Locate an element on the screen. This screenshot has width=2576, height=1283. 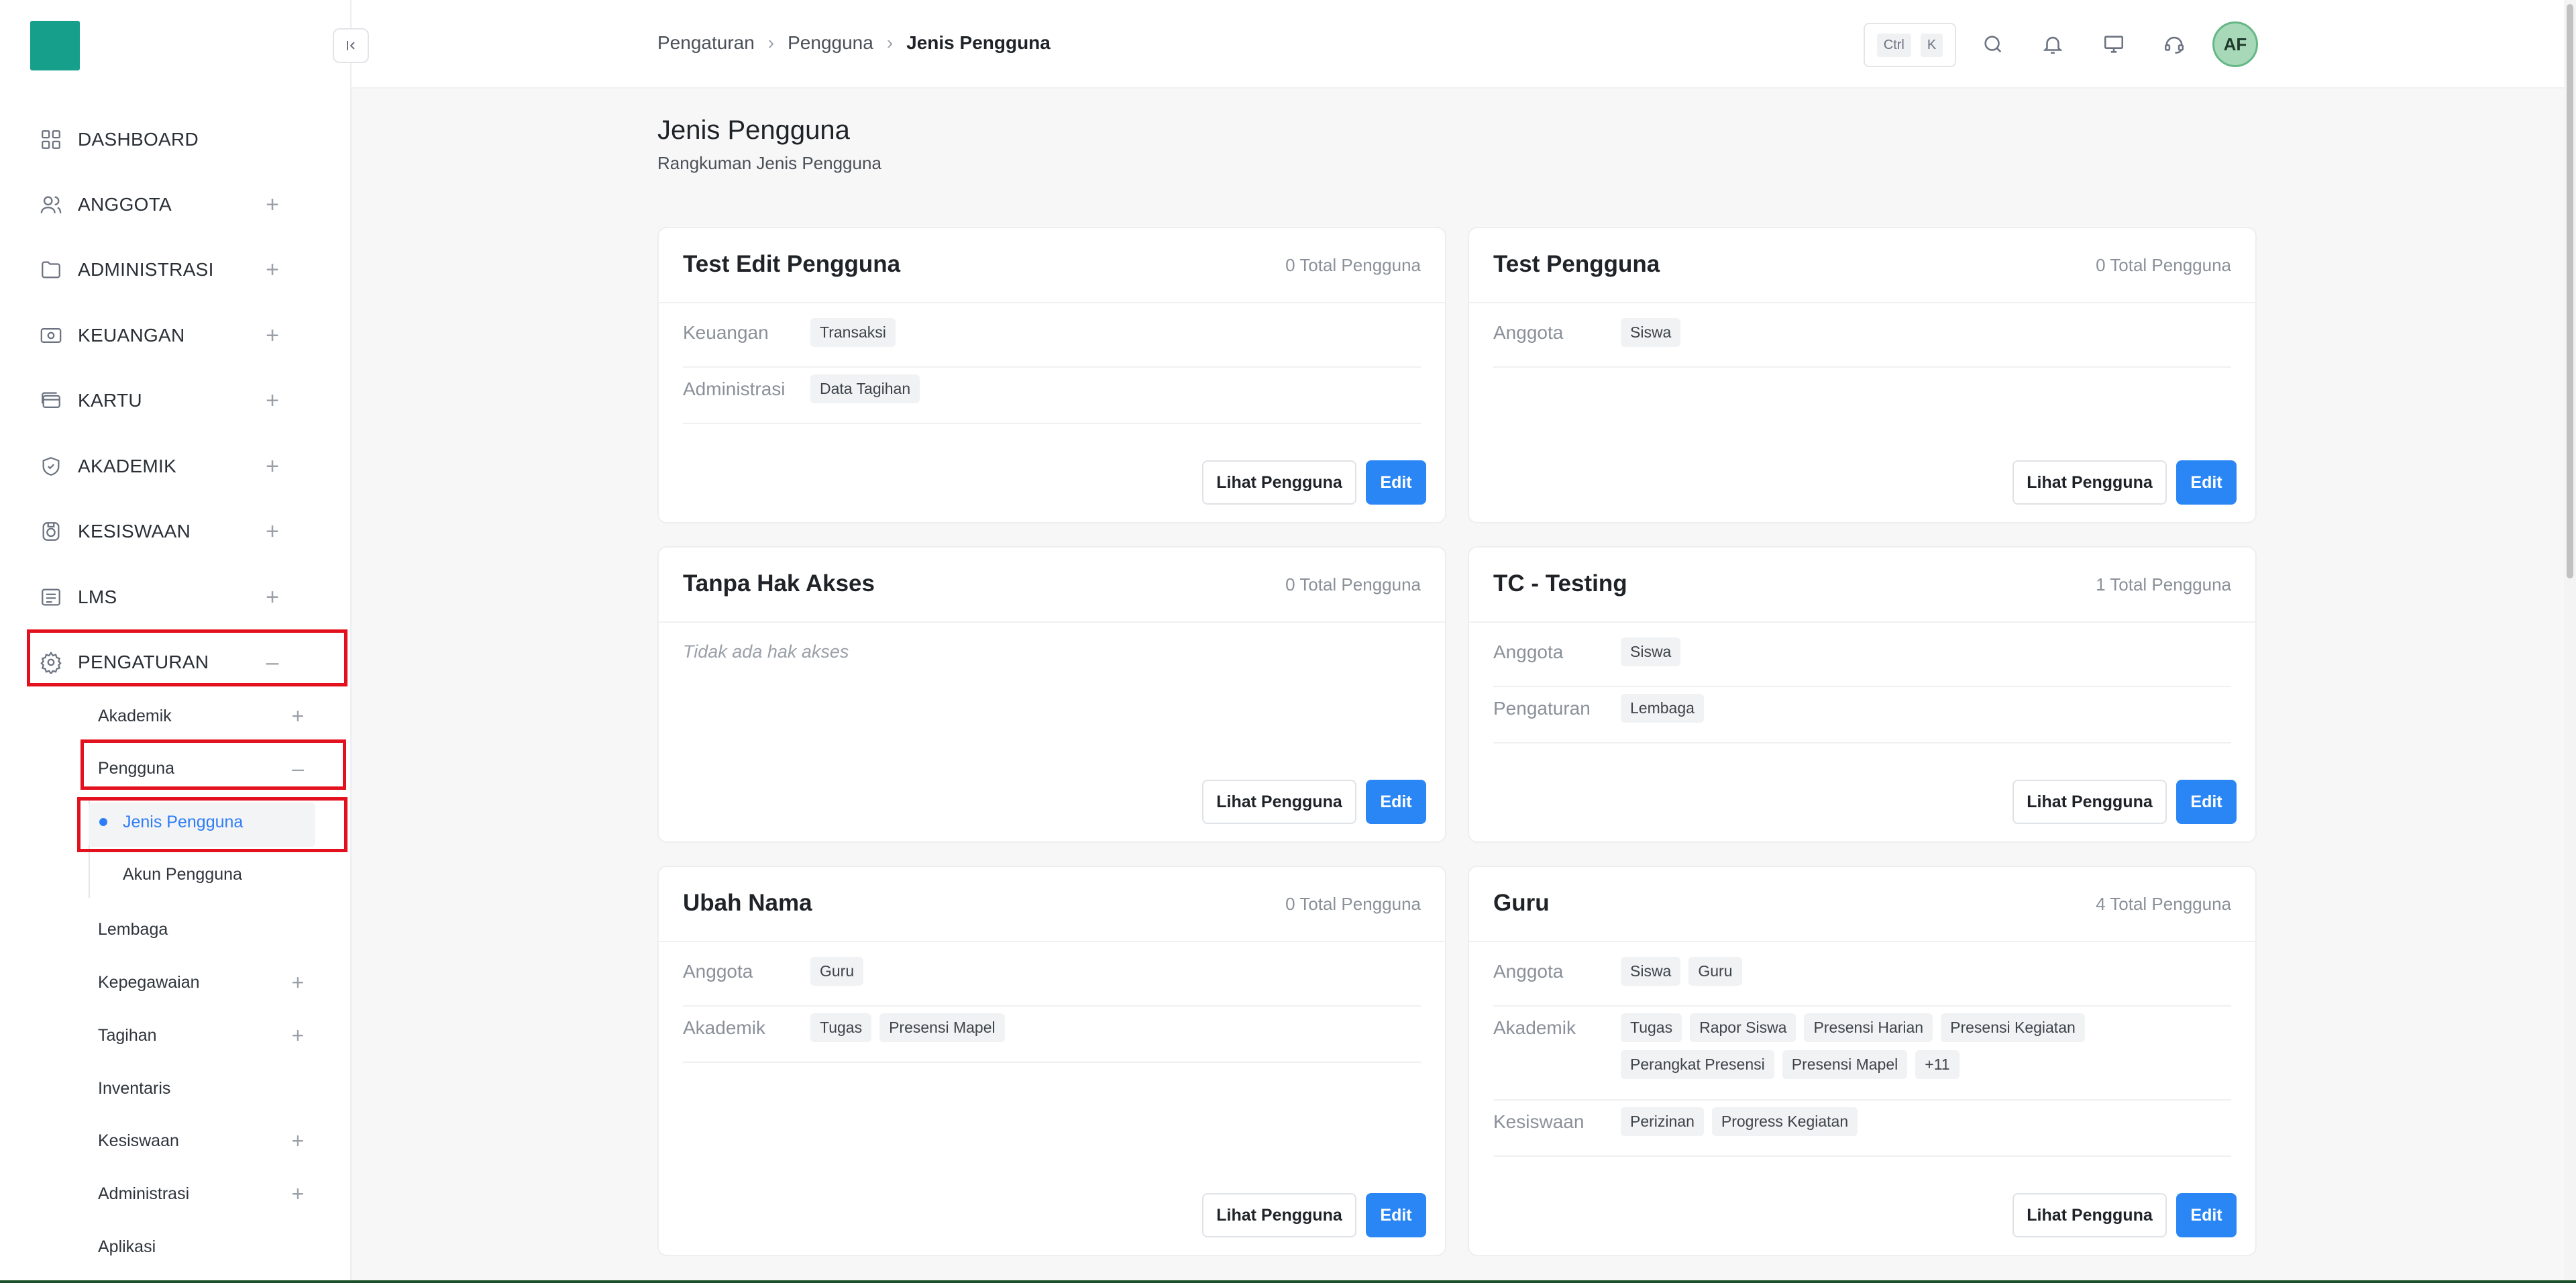
highlight-box-jenis-pengguna is located at coordinates (212, 824).